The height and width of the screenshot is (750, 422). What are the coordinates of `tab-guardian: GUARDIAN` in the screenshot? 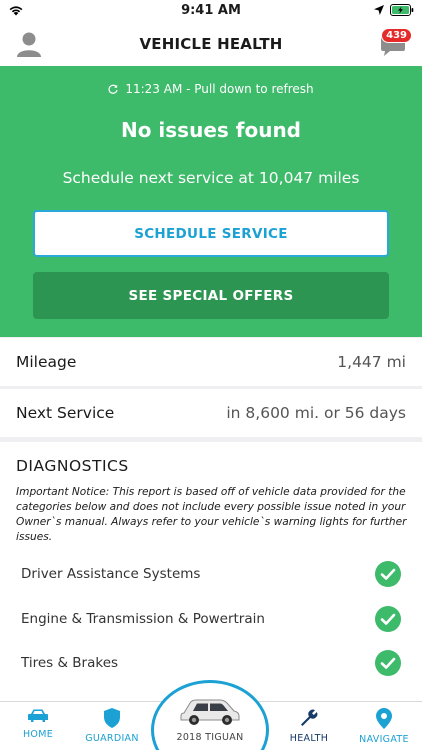 It's located at (112, 726).